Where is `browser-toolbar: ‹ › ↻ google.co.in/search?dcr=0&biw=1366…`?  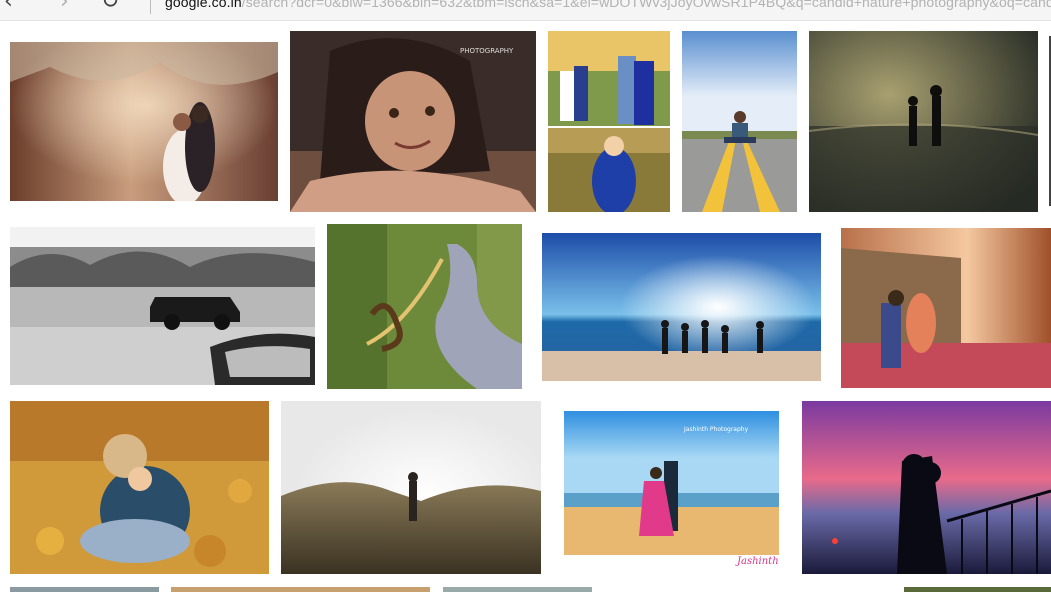 browser-toolbar: ‹ › ↻ google.co.in/search?dcr=0&biw=1366… is located at coordinates (525, 10).